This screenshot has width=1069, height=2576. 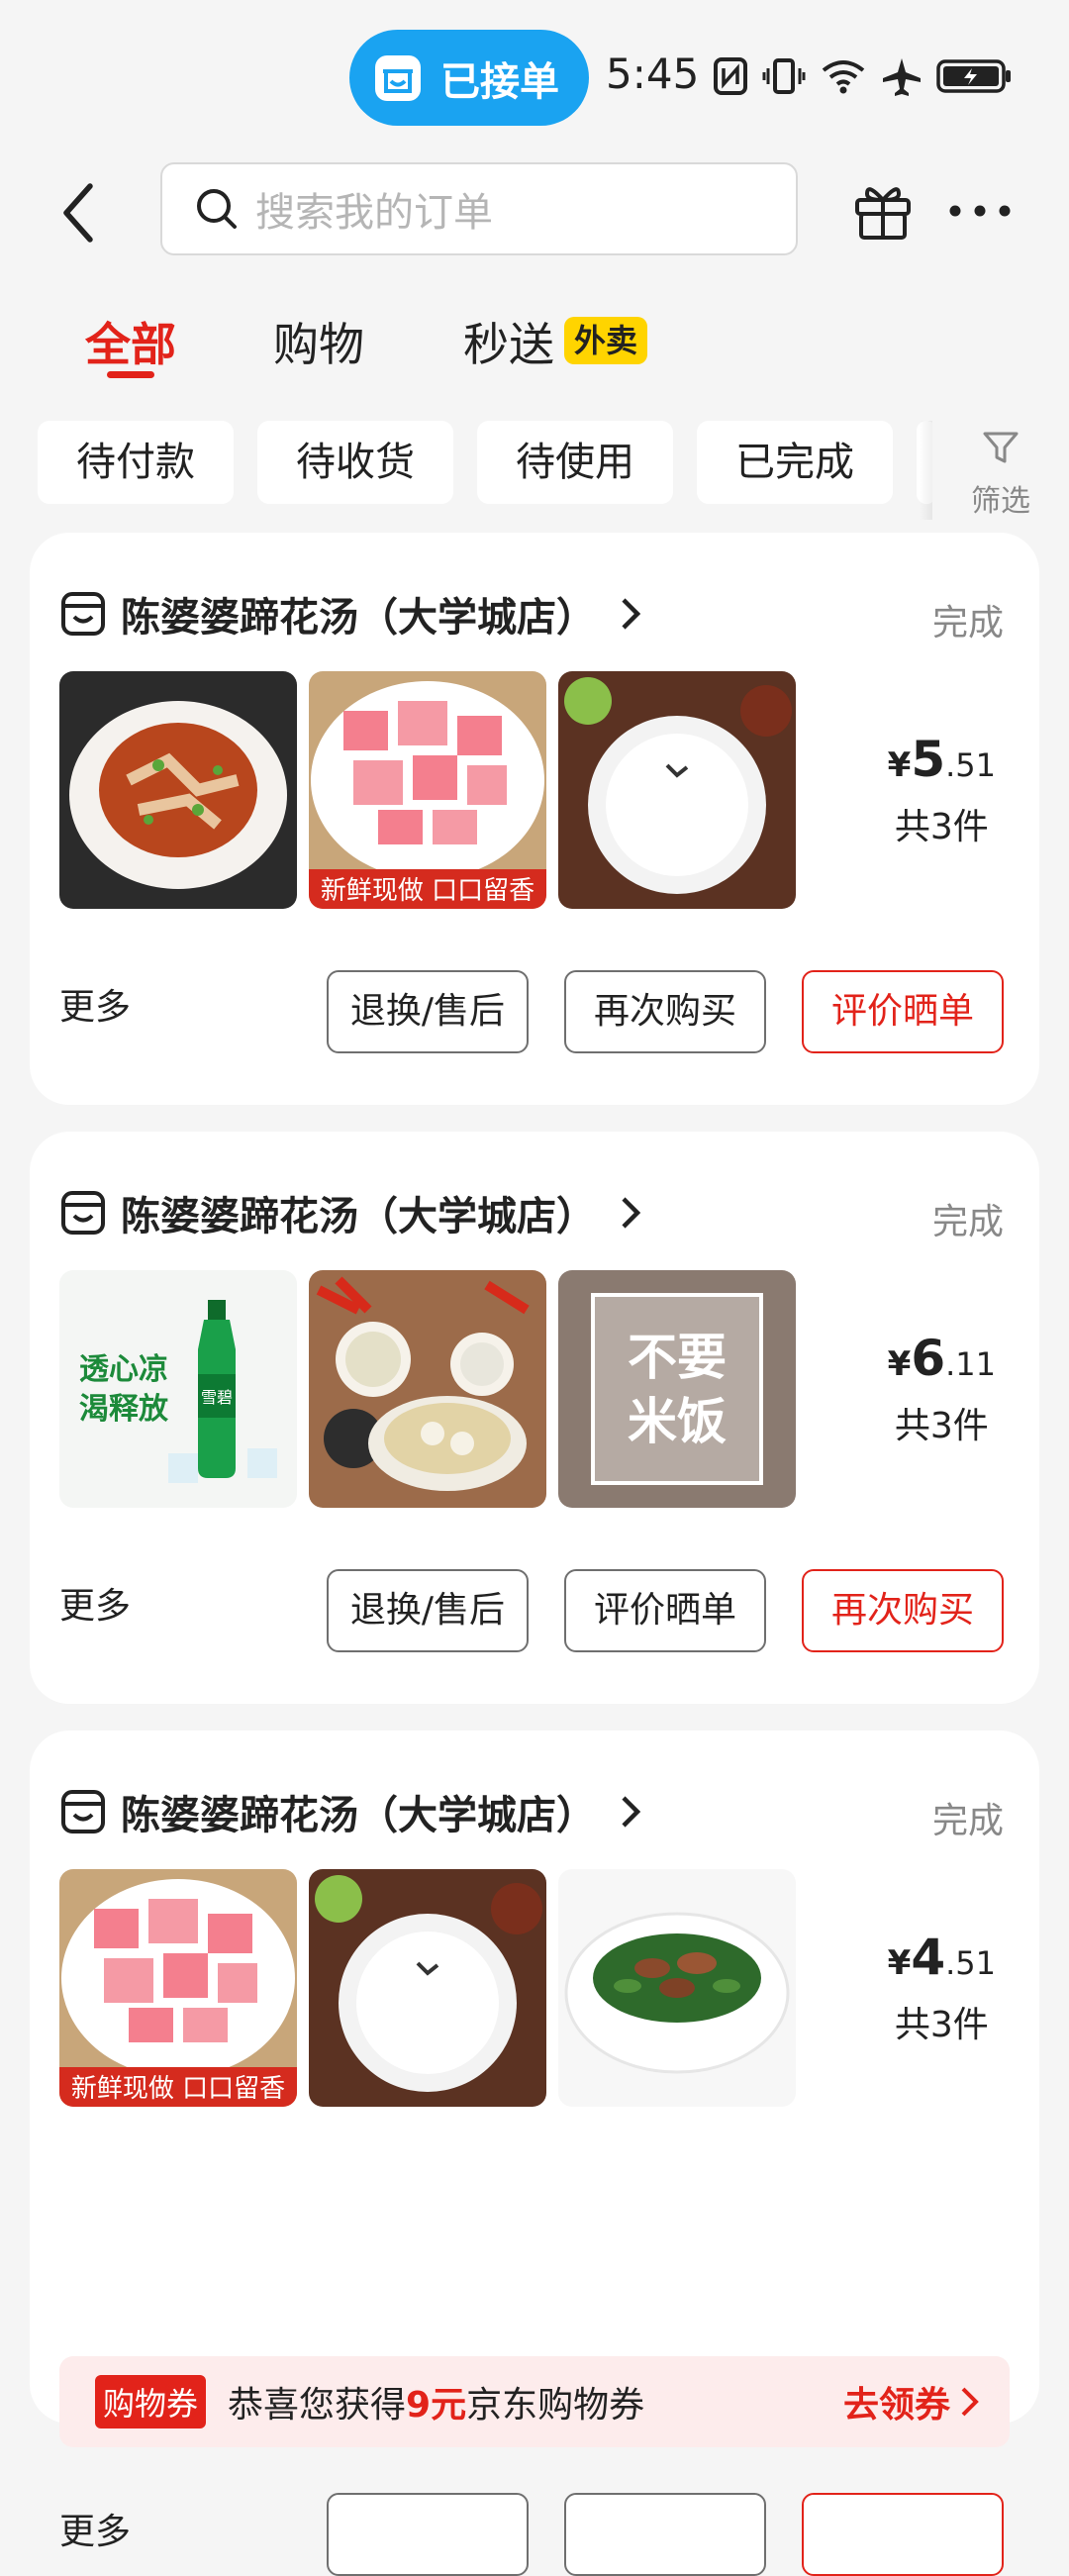 What do you see at coordinates (84, 213) in the screenshot?
I see `back-arrow-icon` at bounding box center [84, 213].